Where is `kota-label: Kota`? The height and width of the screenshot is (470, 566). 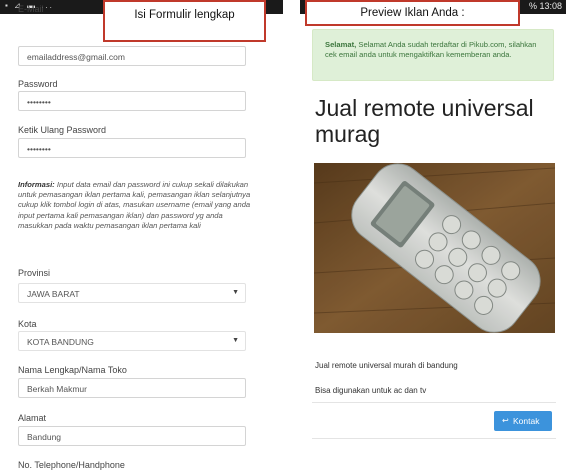
kota-label: Kota is located at coordinates (27, 324).